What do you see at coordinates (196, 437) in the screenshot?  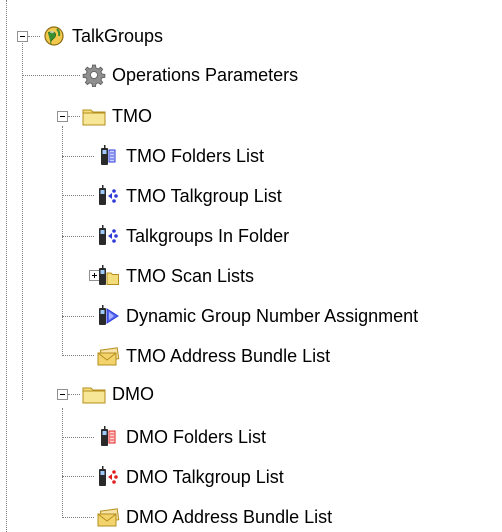 I see `tree-node-label: DMO Folders List` at bounding box center [196, 437].